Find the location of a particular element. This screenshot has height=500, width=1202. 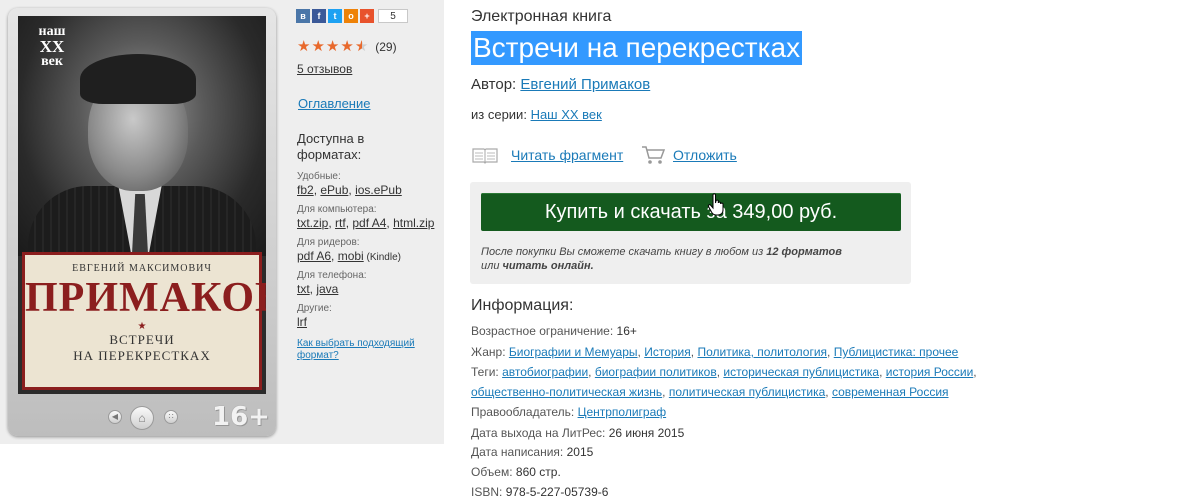

info-genre-label: Жанр: is located at coordinates (488, 352).